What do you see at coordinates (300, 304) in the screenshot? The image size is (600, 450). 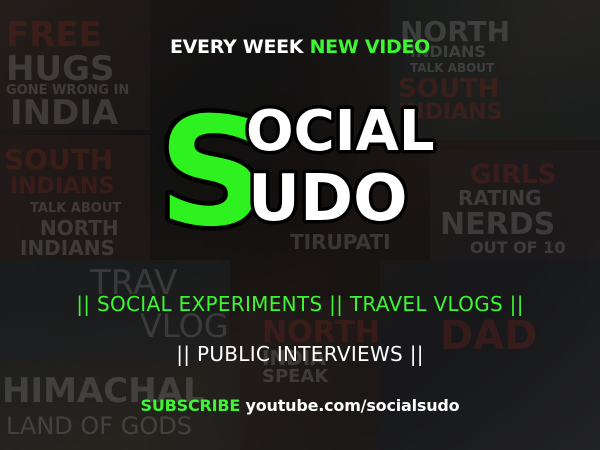 I see `topics-line-1: || SOCIAL EXPERIMENTS || TRAVEL VLOGS ||` at bounding box center [300, 304].